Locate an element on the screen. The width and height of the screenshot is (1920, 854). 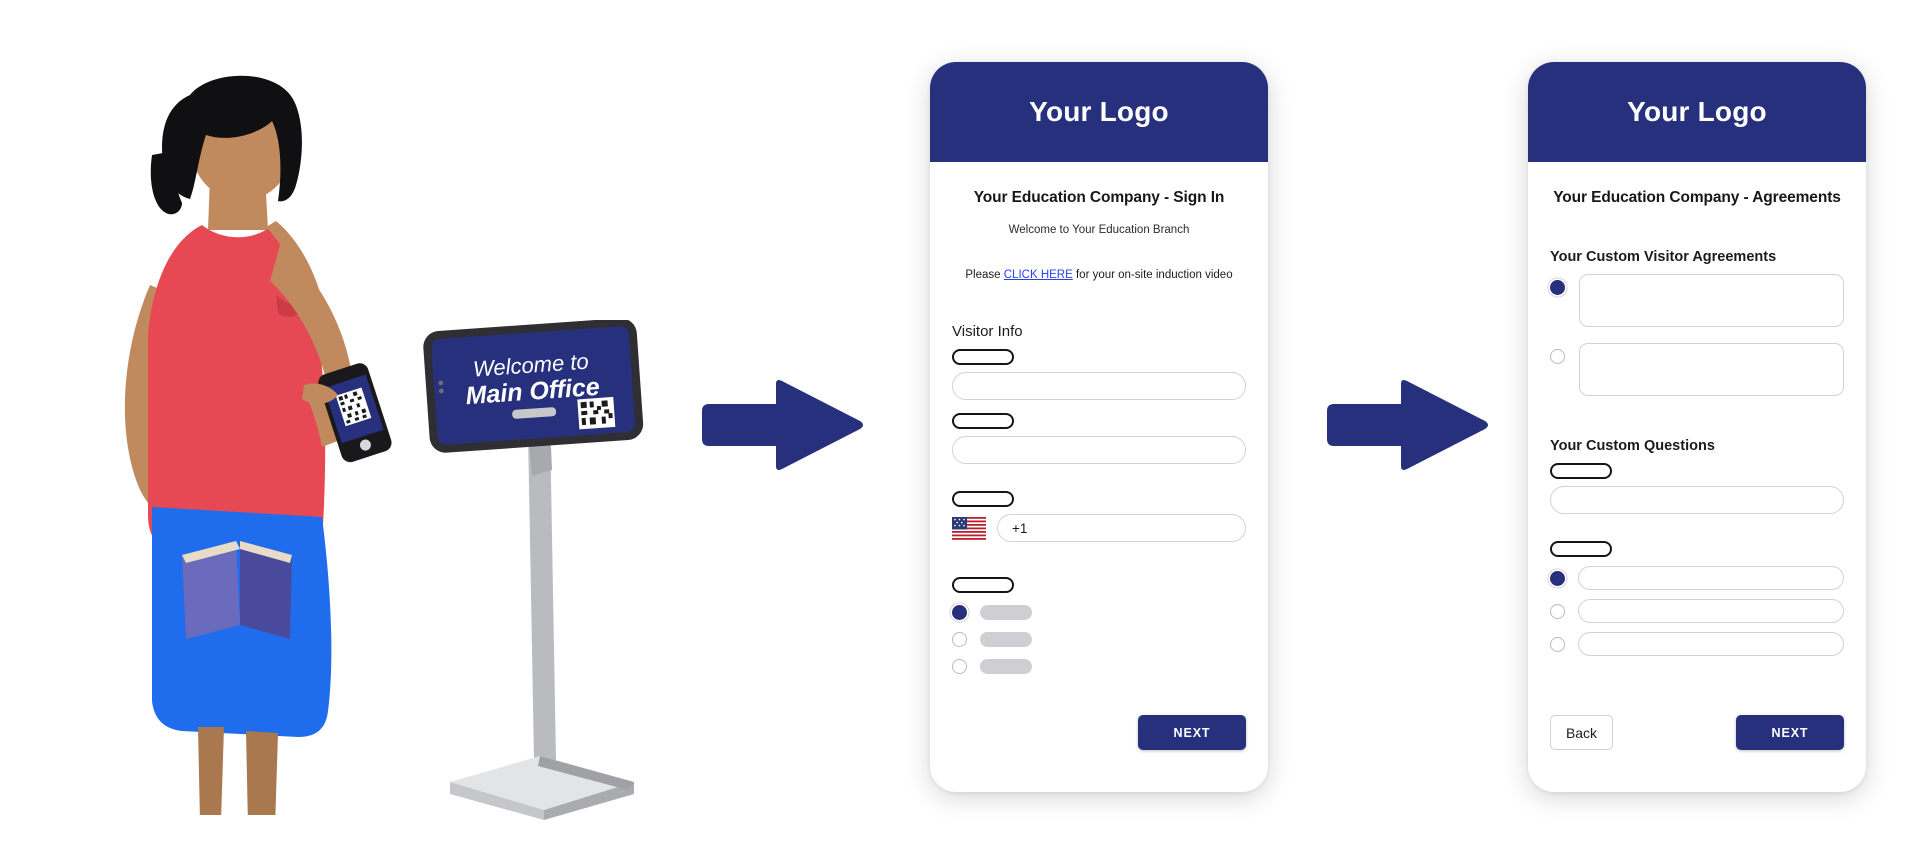
signin-button-bar: NEXT is located at coordinates (1099, 732).